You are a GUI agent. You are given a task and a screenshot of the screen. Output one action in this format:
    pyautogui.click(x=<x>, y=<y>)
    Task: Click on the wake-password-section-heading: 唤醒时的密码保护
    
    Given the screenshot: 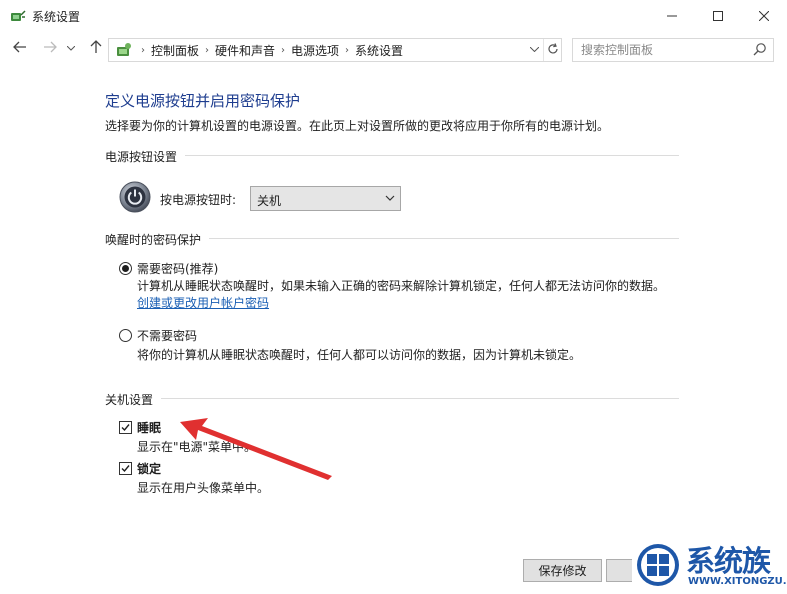 What is the action you would take?
    pyautogui.click(x=157, y=239)
    